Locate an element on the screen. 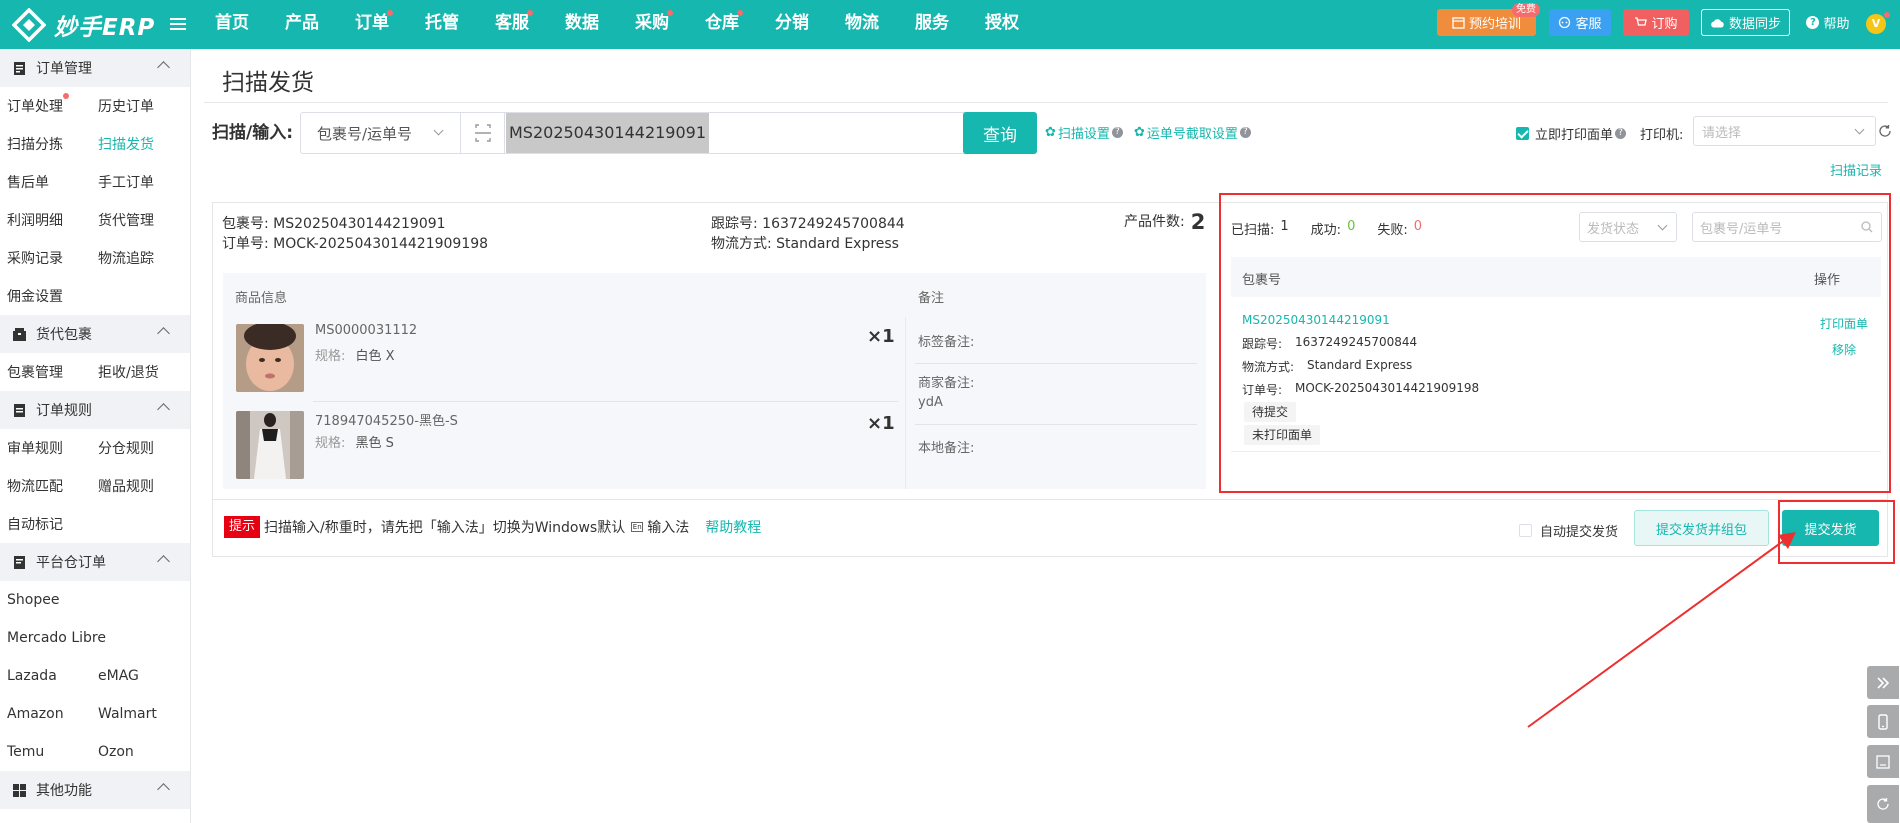 The height and width of the screenshot is (823, 1900). mobile-button is located at coordinates (1883, 721).